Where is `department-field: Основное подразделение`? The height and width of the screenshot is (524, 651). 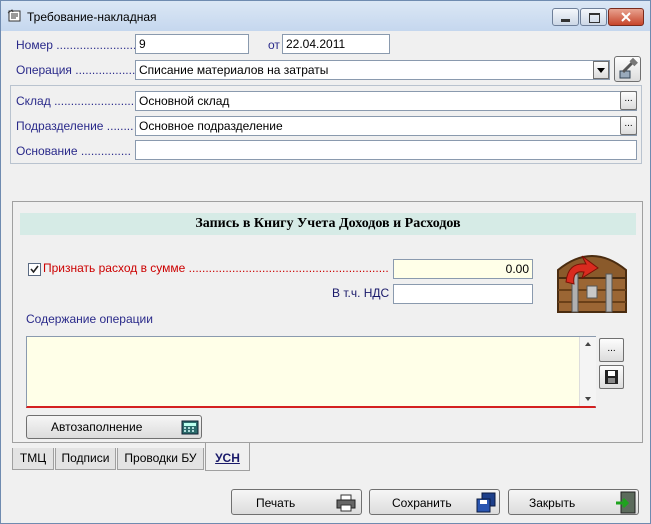
department-field: Основное подразделение is located at coordinates (386, 126).